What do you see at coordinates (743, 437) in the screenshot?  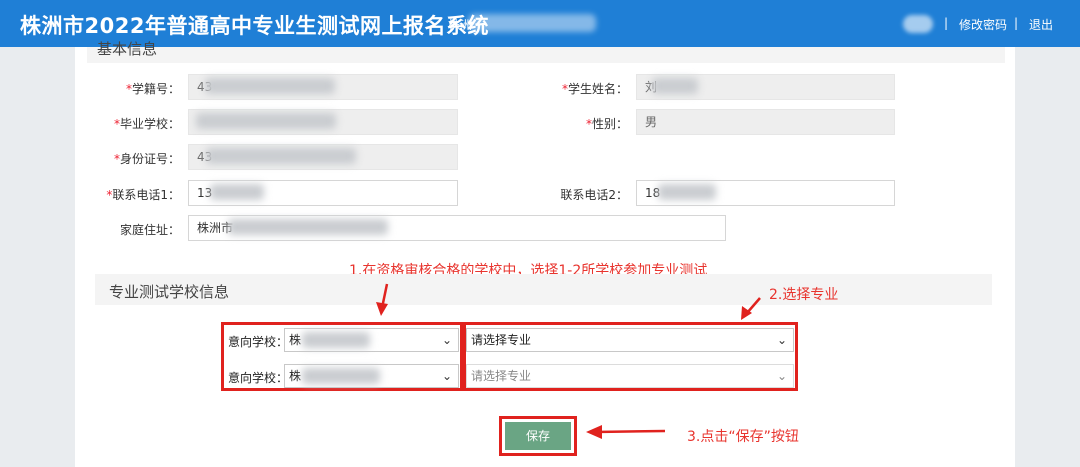 I see `annotation-step3: 3.点击“保存”按钮` at bounding box center [743, 437].